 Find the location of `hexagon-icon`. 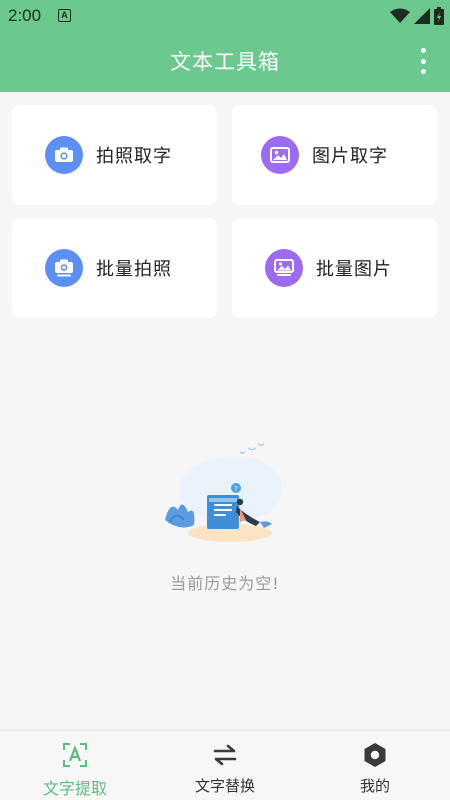

hexagon-icon is located at coordinates (375, 755).